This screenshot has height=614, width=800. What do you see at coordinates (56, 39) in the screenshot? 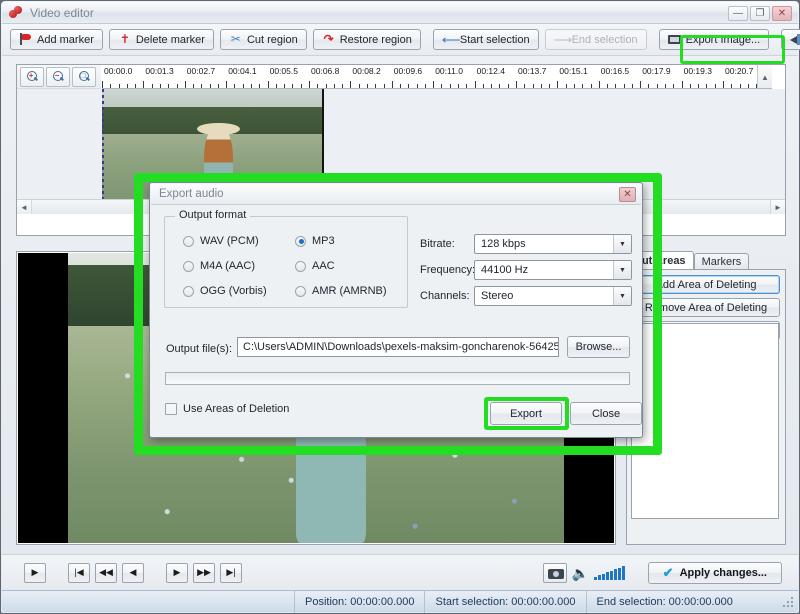
I see `add-marker-button: Add marker` at bounding box center [56, 39].